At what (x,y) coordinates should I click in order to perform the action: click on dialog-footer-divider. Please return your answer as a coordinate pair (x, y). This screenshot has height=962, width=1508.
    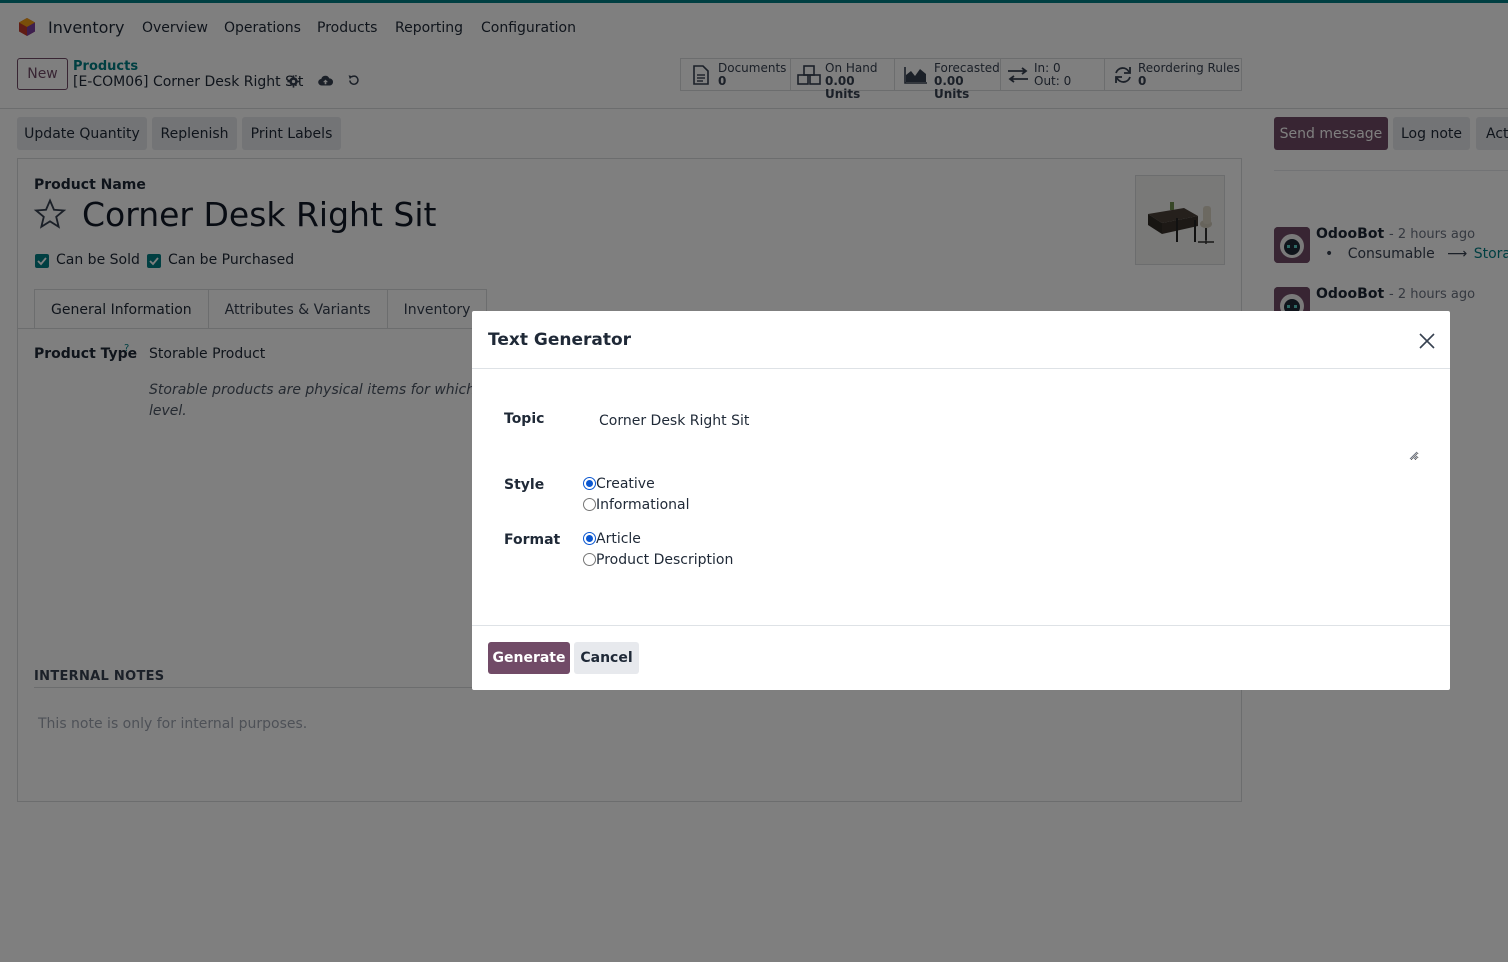
    Looking at the image, I should click on (961, 625).